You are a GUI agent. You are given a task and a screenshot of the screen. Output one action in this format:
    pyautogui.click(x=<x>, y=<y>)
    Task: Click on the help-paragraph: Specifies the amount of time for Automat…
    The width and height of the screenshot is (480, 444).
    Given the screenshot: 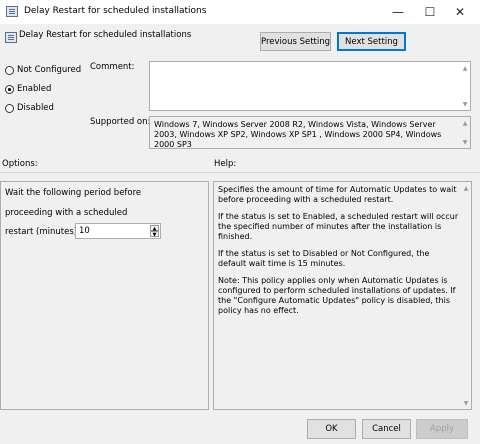 What is the action you would take?
    pyautogui.click(x=337, y=194)
    